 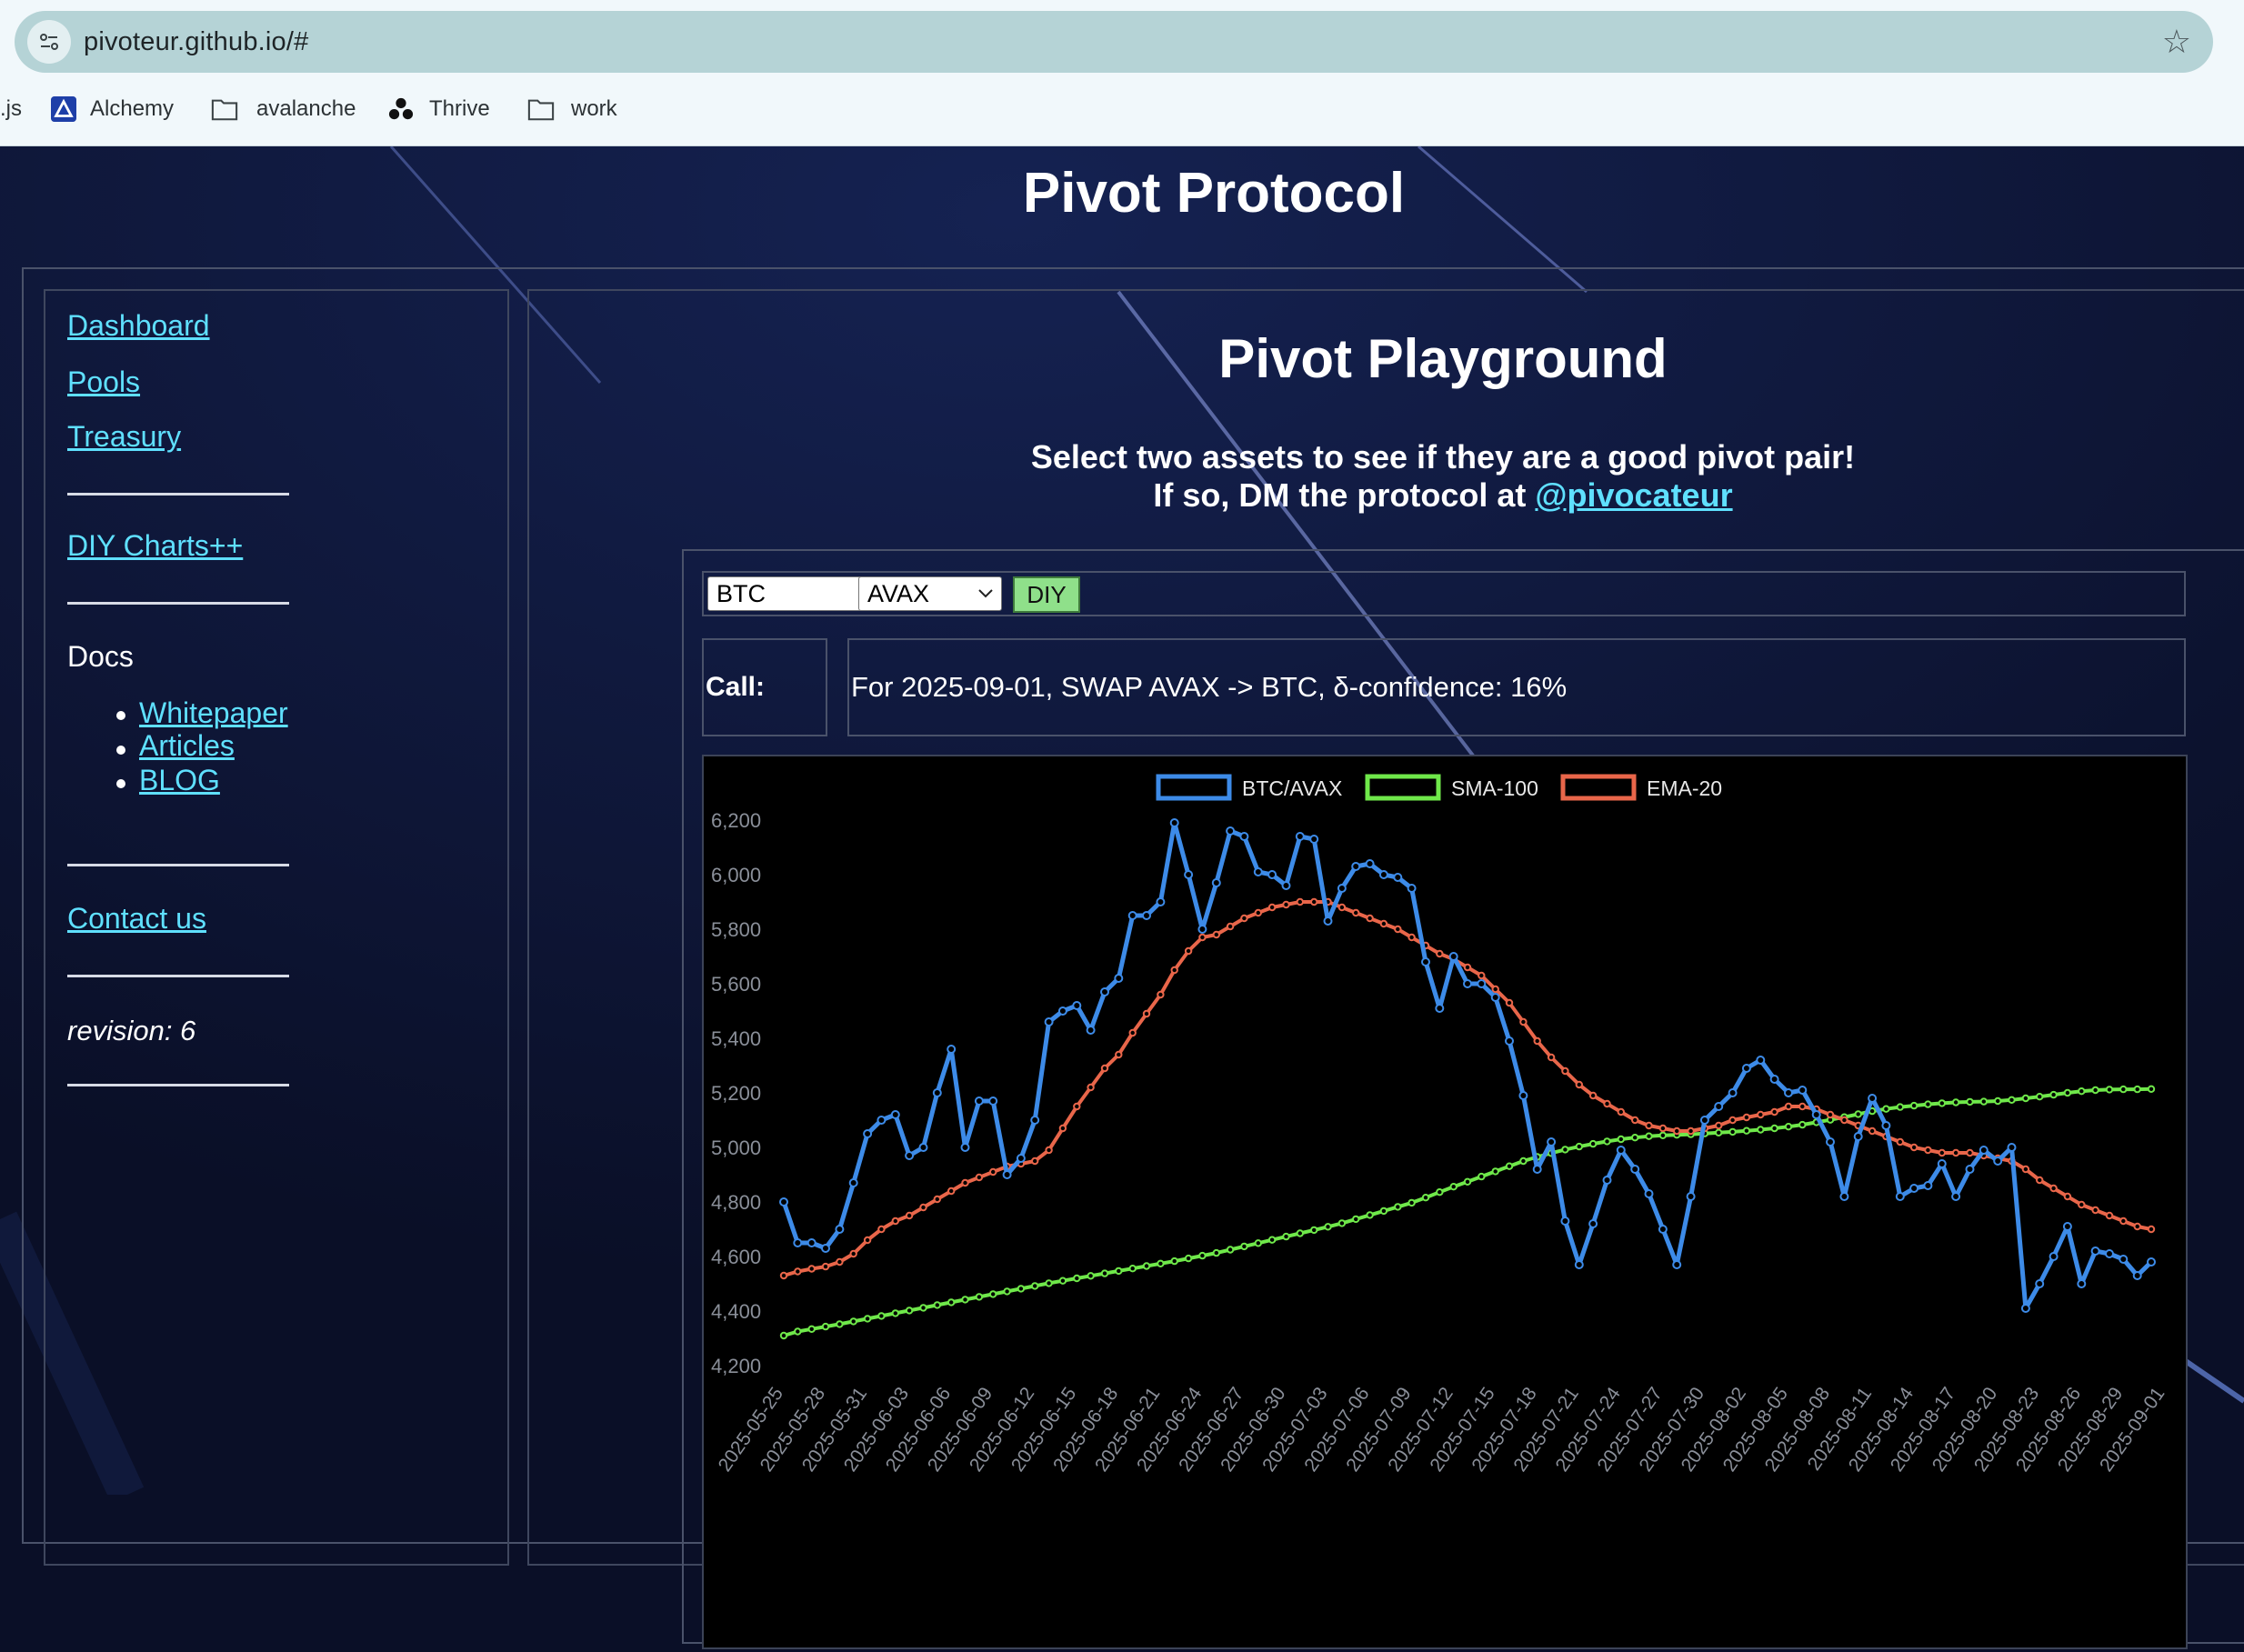 I want to click on list-bullet, so click(x=120, y=750).